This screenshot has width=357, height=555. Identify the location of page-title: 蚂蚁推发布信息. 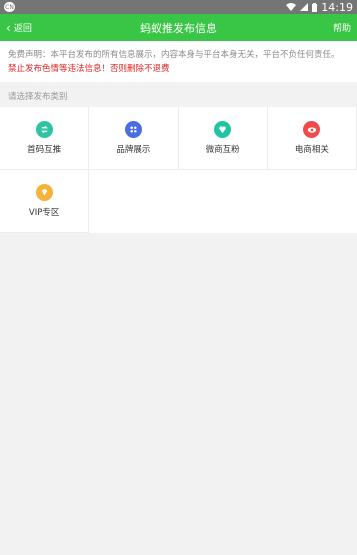
(178, 28).